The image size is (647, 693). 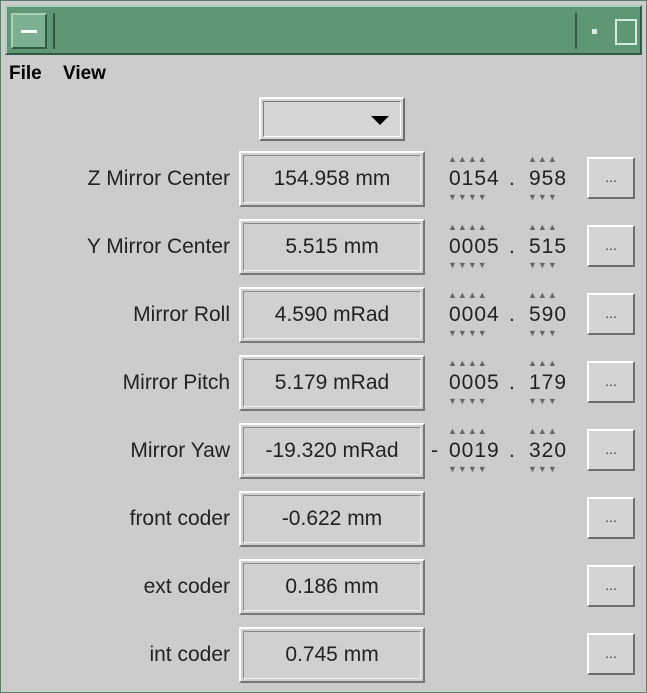 What do you see at coordinates (548, 383) in the screenshot?
I see `wheel-fraction-digits: 179` at bounding box center [548, 383].